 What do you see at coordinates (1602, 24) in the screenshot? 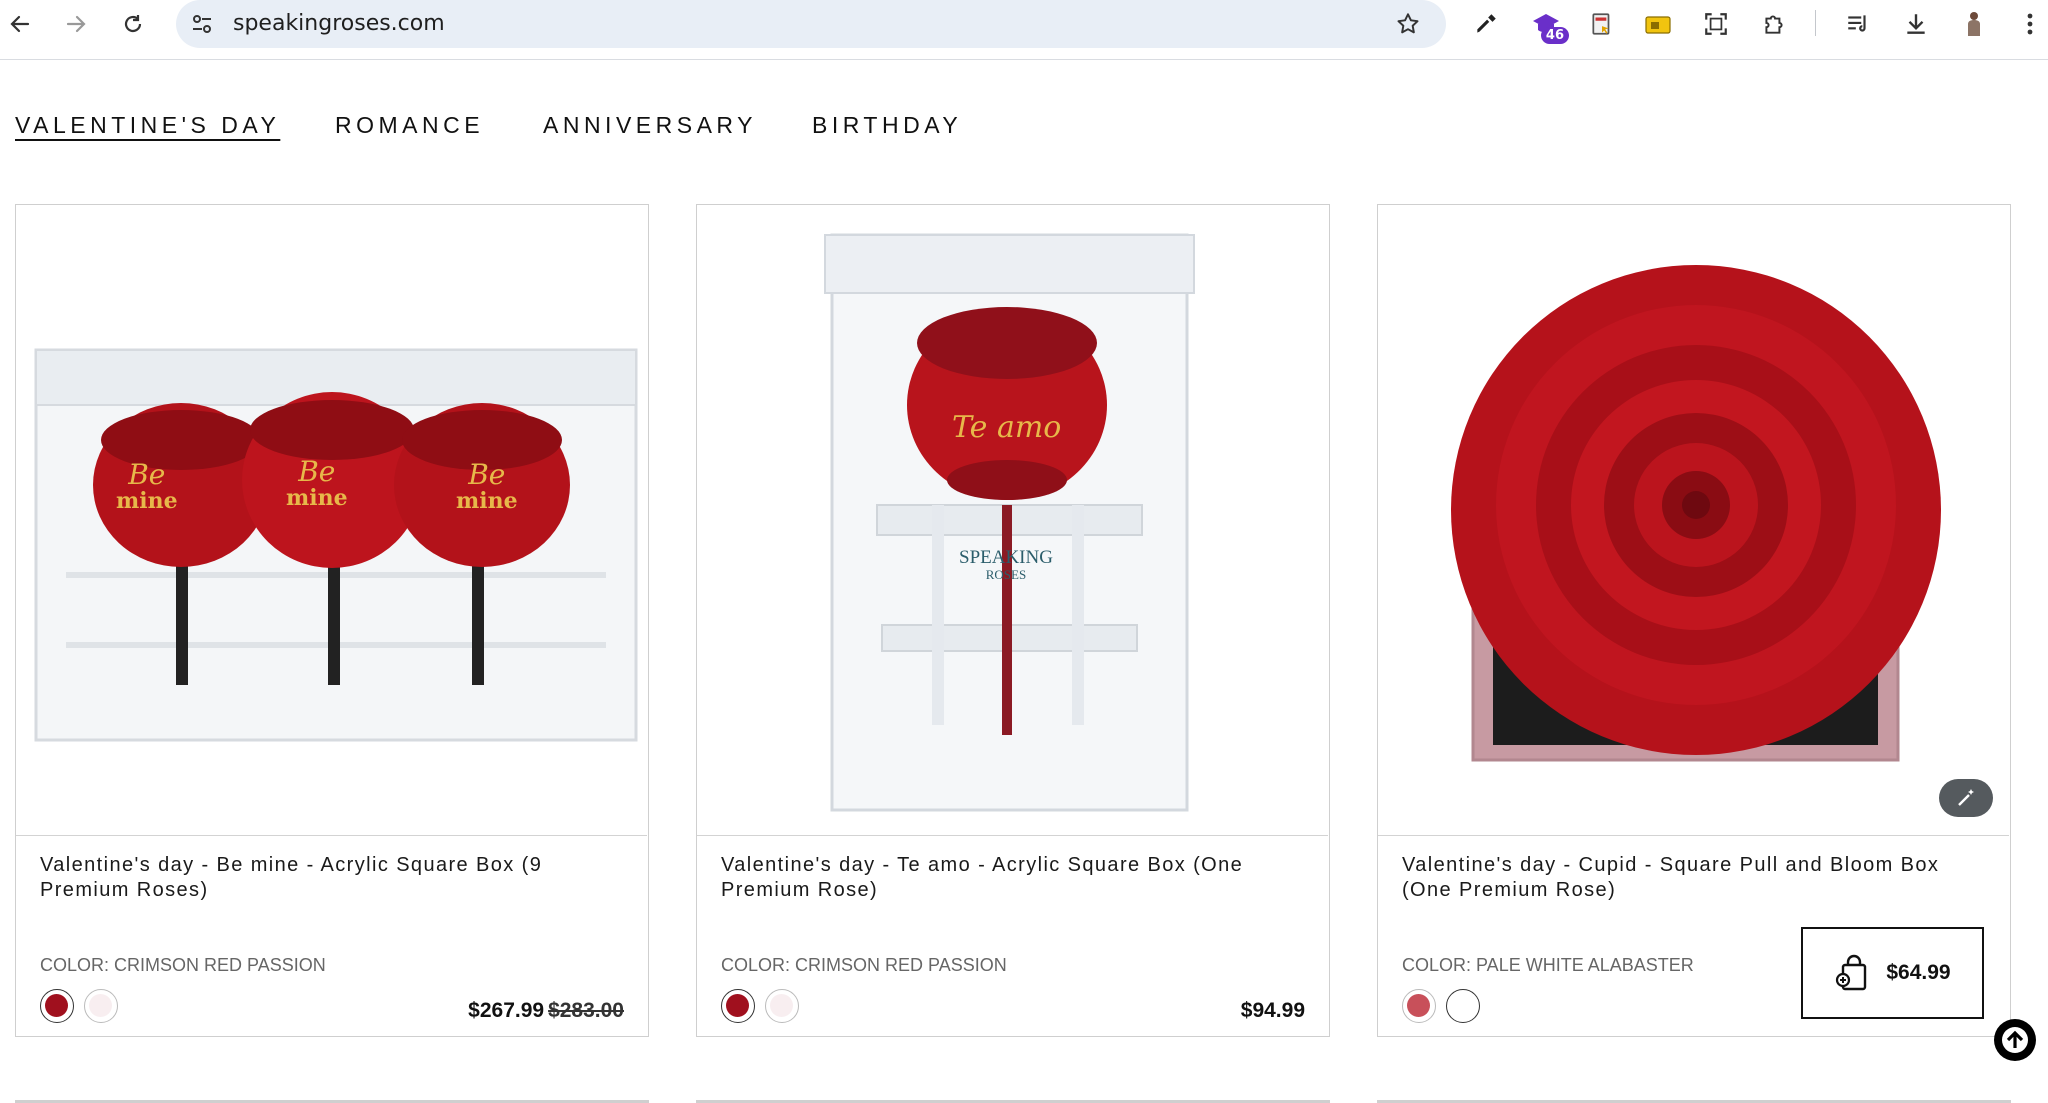
I see `extension-page-icon` at bounding box center [1602, 24].